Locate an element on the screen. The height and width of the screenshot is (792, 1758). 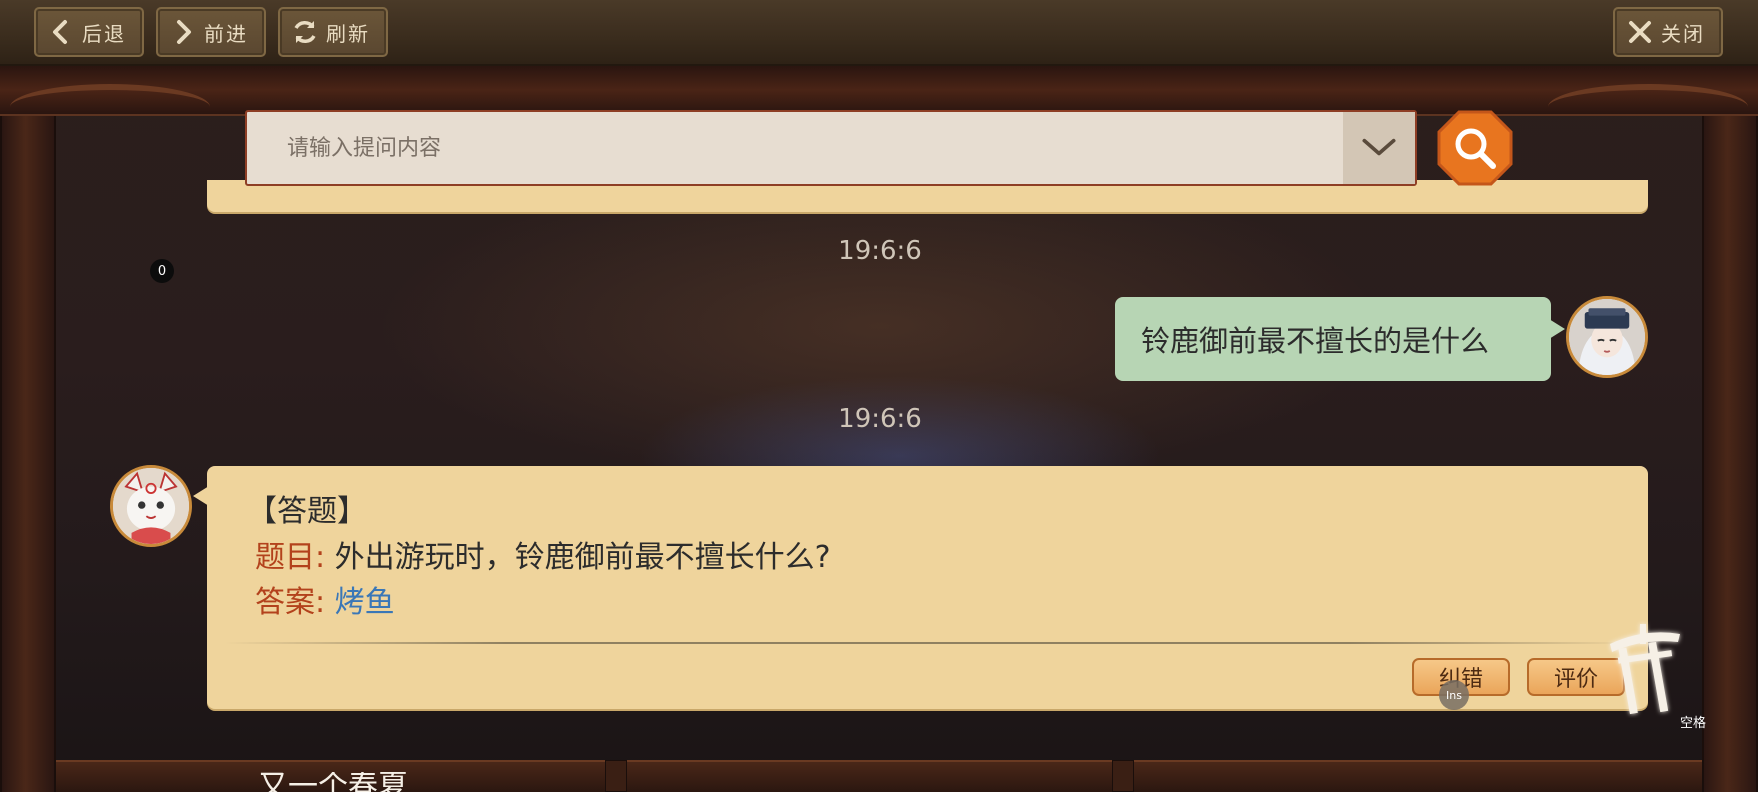
torii-gate-icon is located at coordinates (1644, 669).